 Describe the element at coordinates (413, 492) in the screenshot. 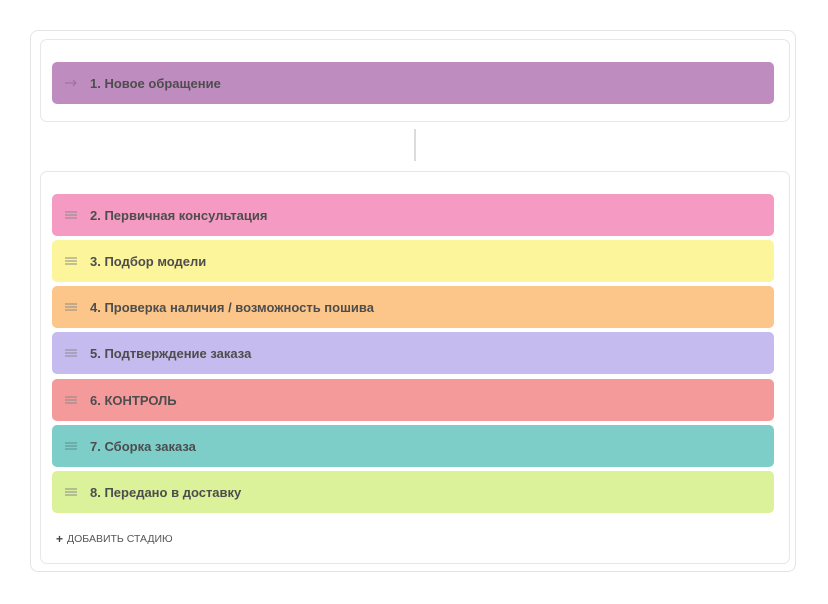

I see `stage-sent-to-delivery: 8. Передано в доставку` at that location.